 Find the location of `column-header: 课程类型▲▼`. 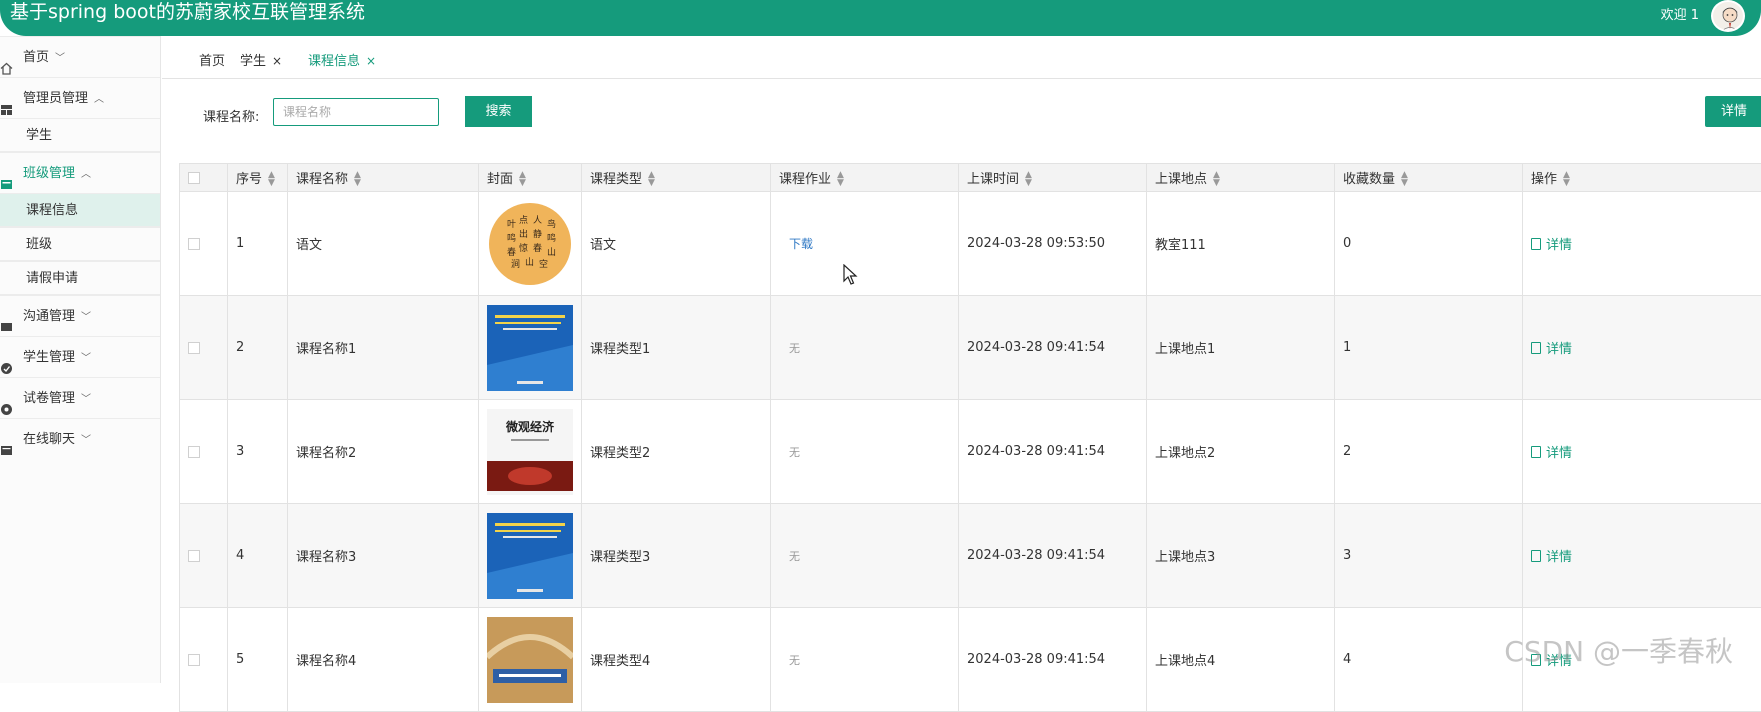

column-header: 课程类型▲▼ is located at coordinates (676, 178).